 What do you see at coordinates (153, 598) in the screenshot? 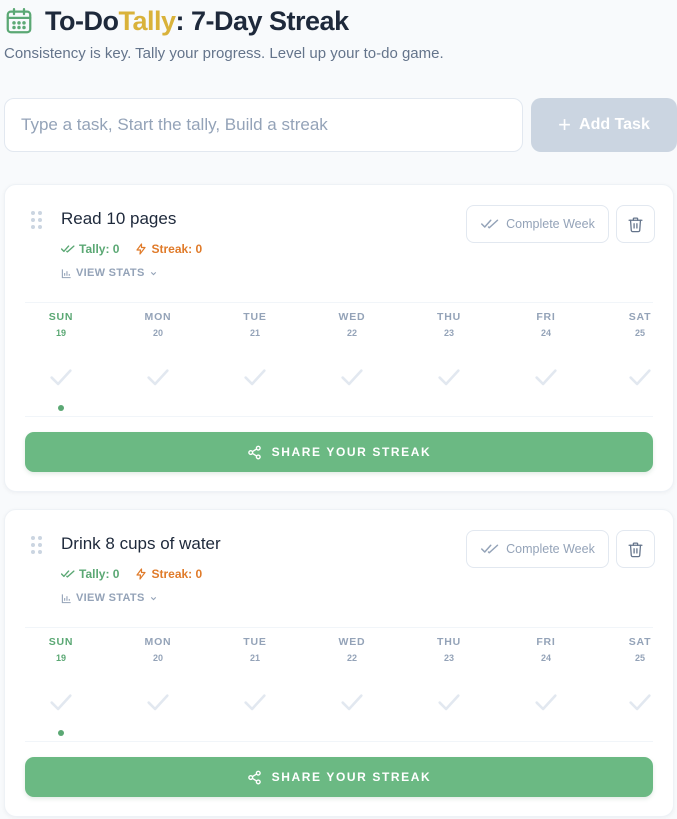
I see `chevron-down-icon` at bounding box center [153, 598].